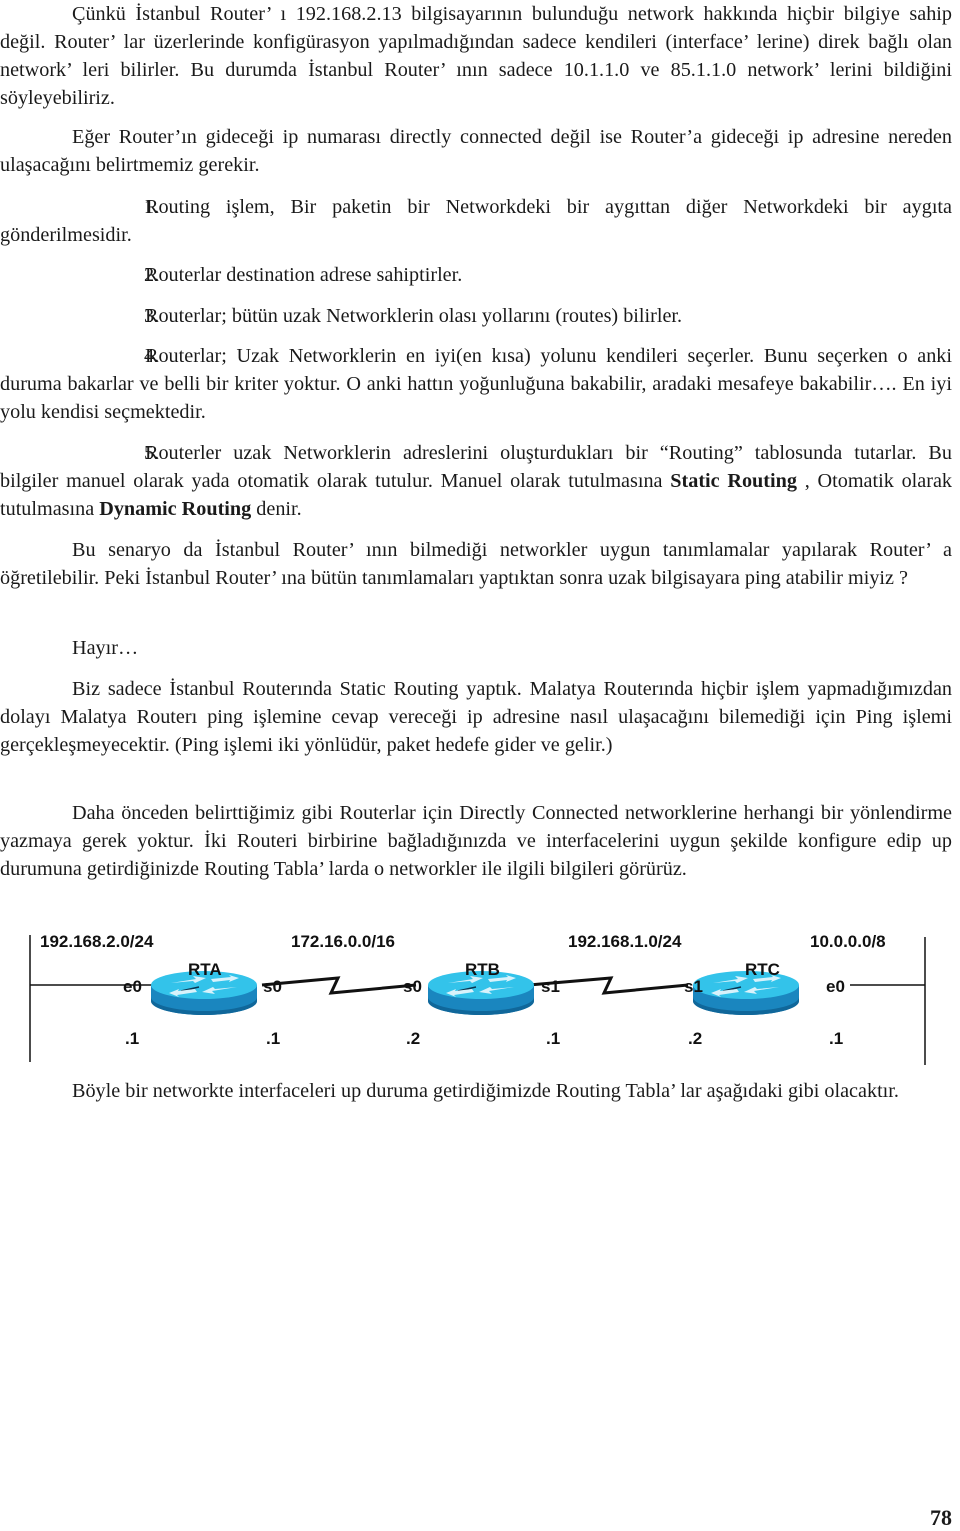 The image size is (960, 1531). I want to click on router-name: RTC, so click(762, 969).